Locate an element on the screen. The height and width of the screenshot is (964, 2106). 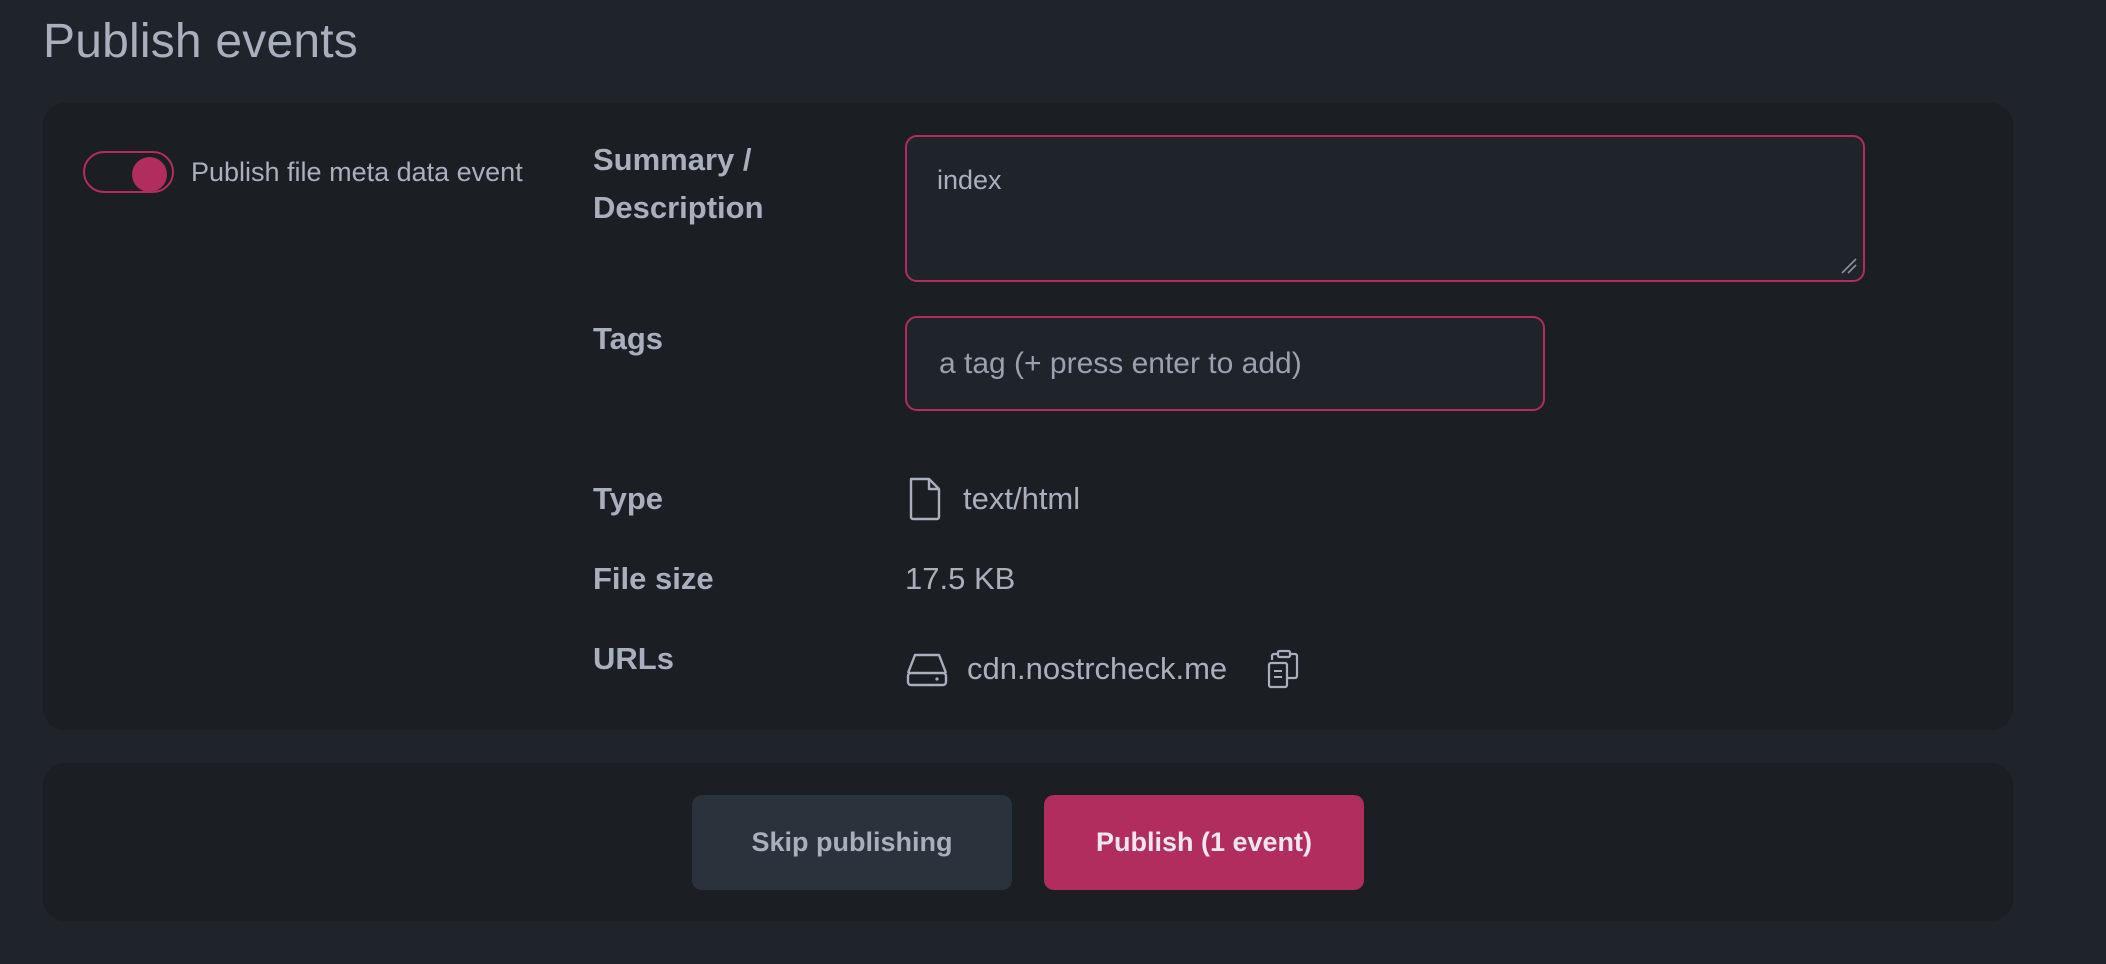
page-title: Publish events is located at coordinates (200, 41).